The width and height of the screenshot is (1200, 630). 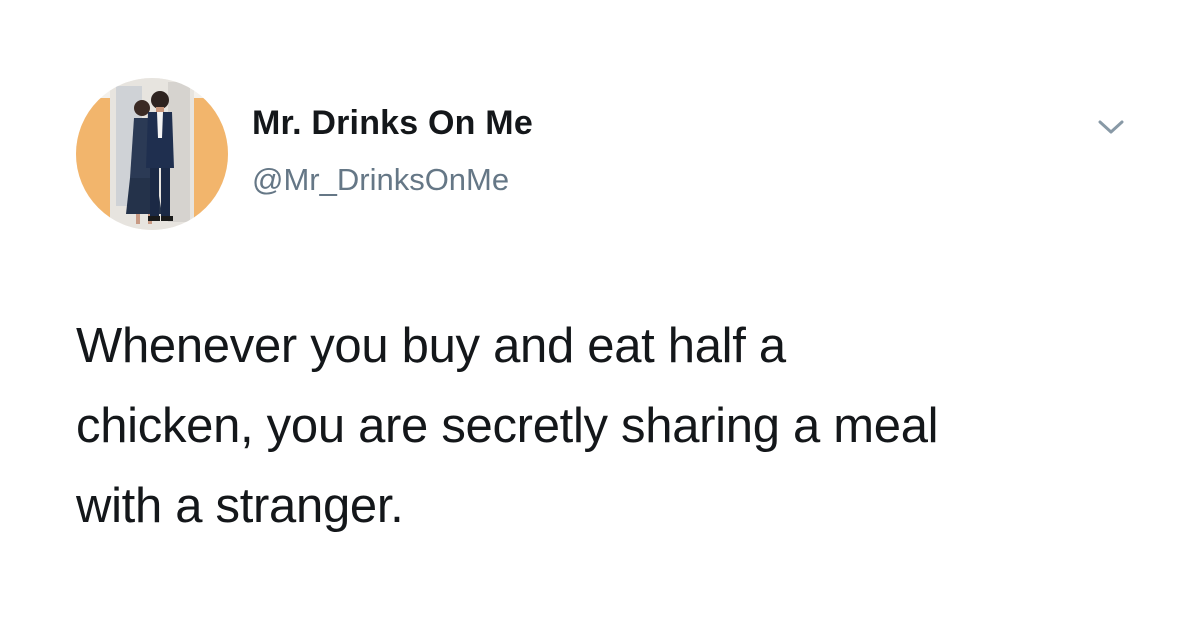 What do you see at coordinates (380, 180) in the screenshot?
I see `author-handle: @Mr_DrinksOnMe` at bounding box center [380, 180].